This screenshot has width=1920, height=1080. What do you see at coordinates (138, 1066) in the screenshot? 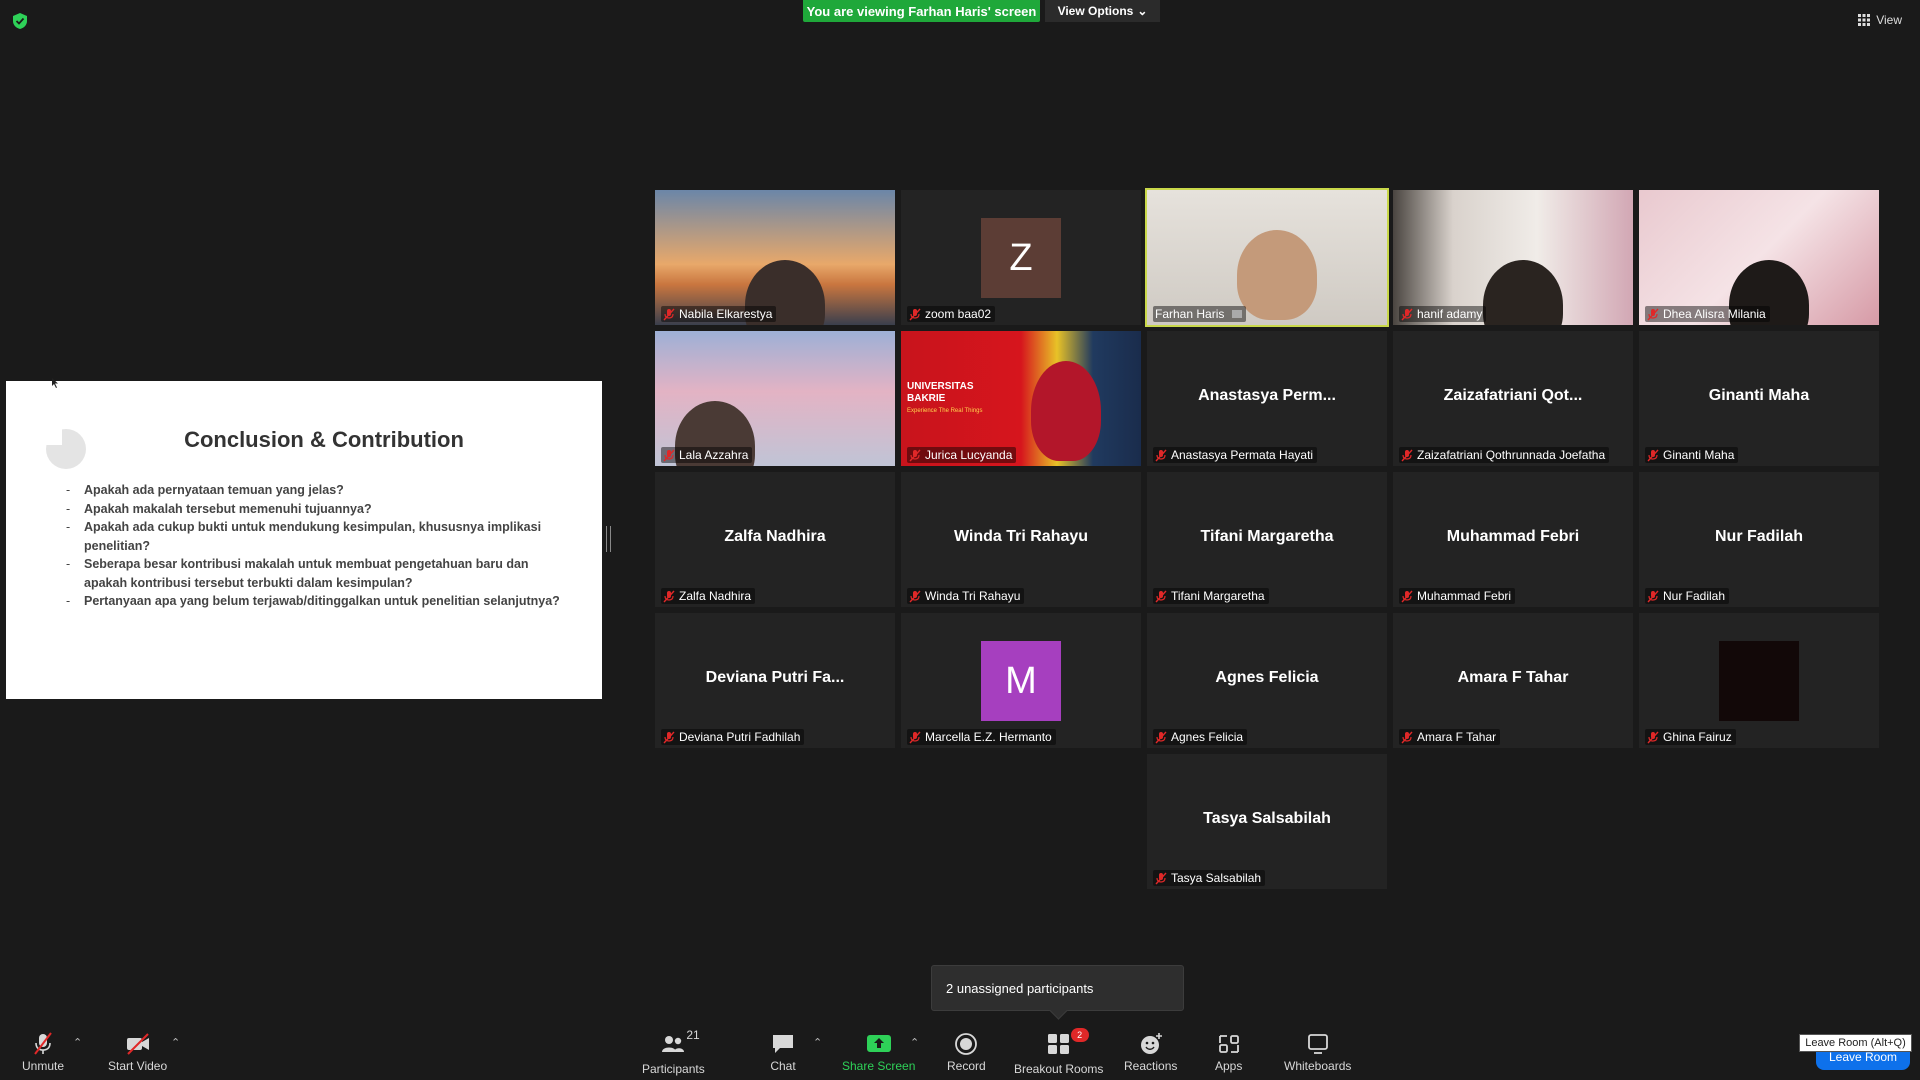
I see `start-video-label: Start Video` at bounding box center [138, 1066].